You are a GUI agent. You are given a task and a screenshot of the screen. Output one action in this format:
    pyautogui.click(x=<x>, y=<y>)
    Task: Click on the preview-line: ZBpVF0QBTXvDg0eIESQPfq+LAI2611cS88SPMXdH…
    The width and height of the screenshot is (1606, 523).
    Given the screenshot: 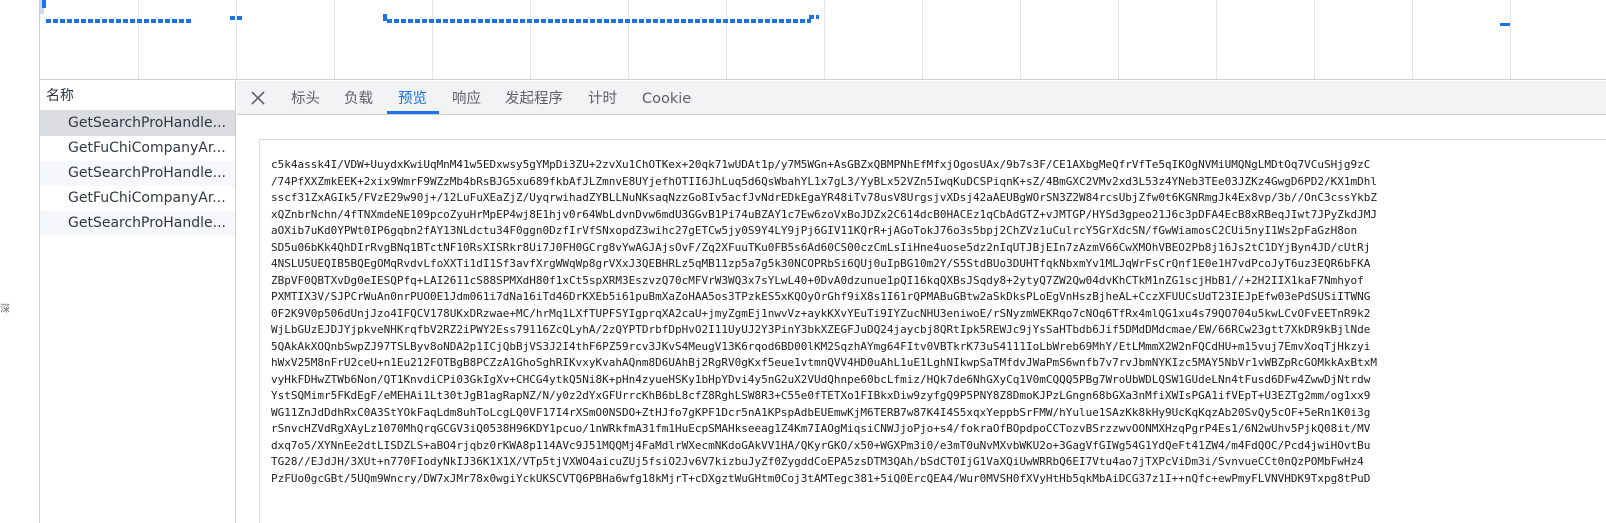 What is the action you would take?
    pyautogui.click(x=817, y=280)
    